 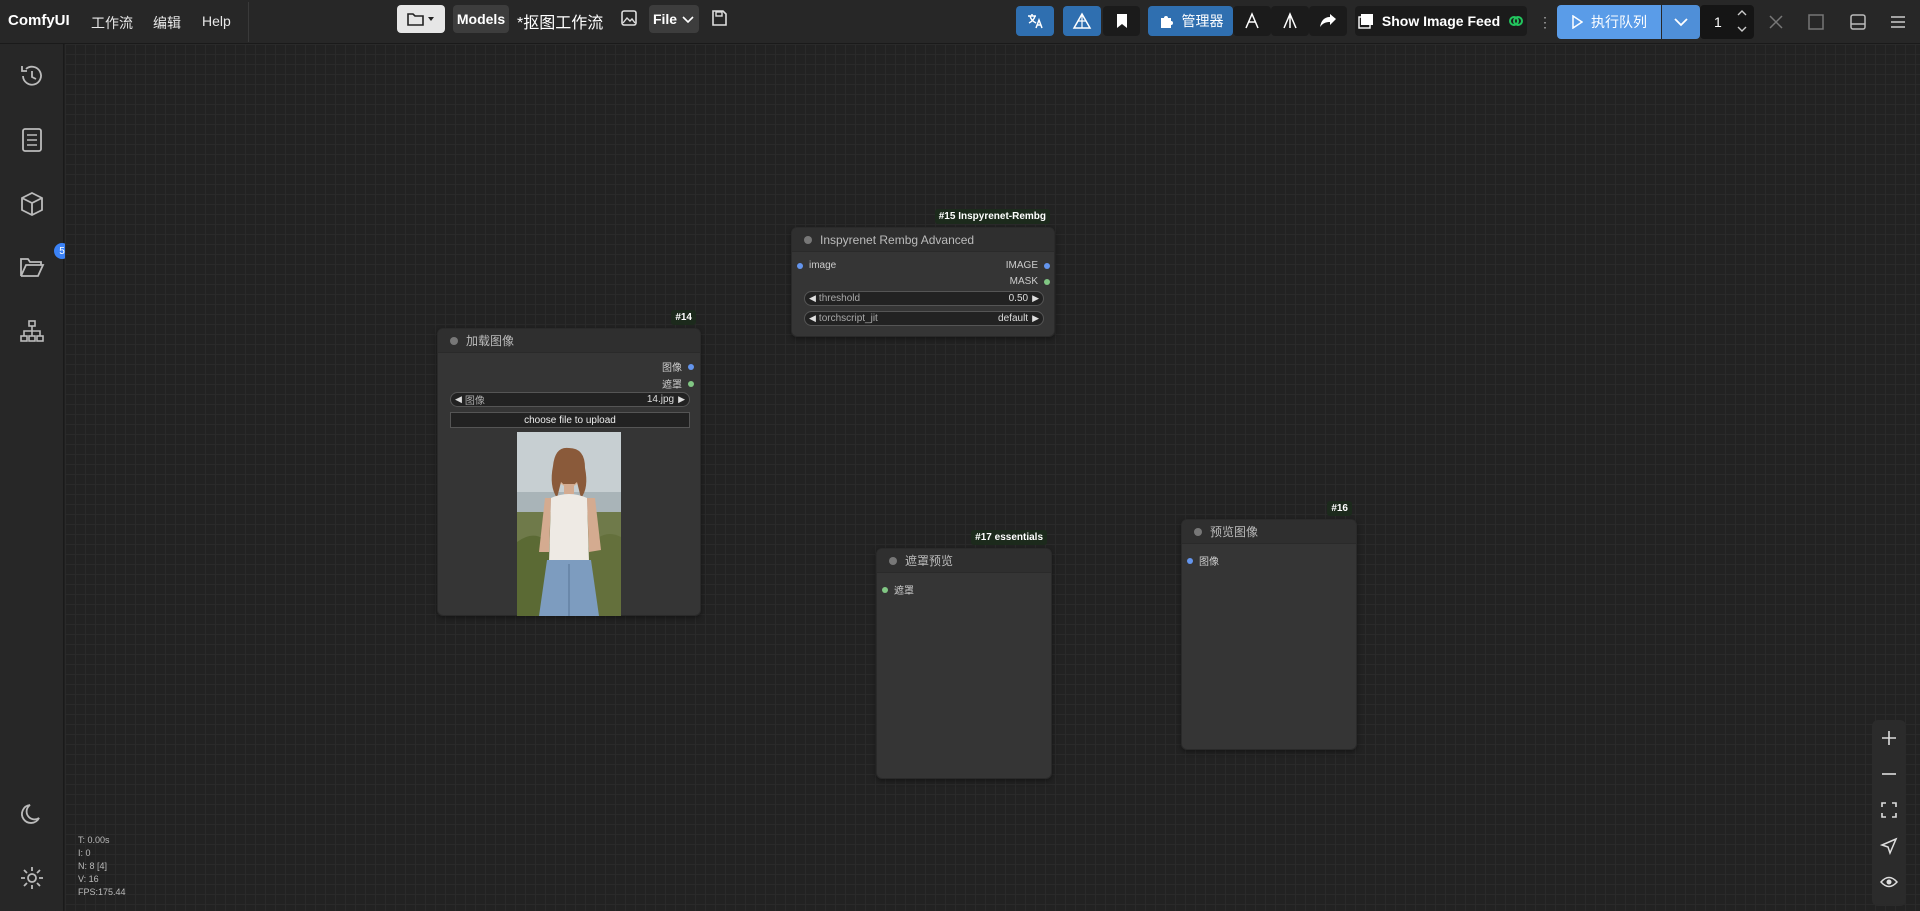 I want to click on node-title-bar: Inspyrenet Rembg Advanced, so click(x=923, y=240).